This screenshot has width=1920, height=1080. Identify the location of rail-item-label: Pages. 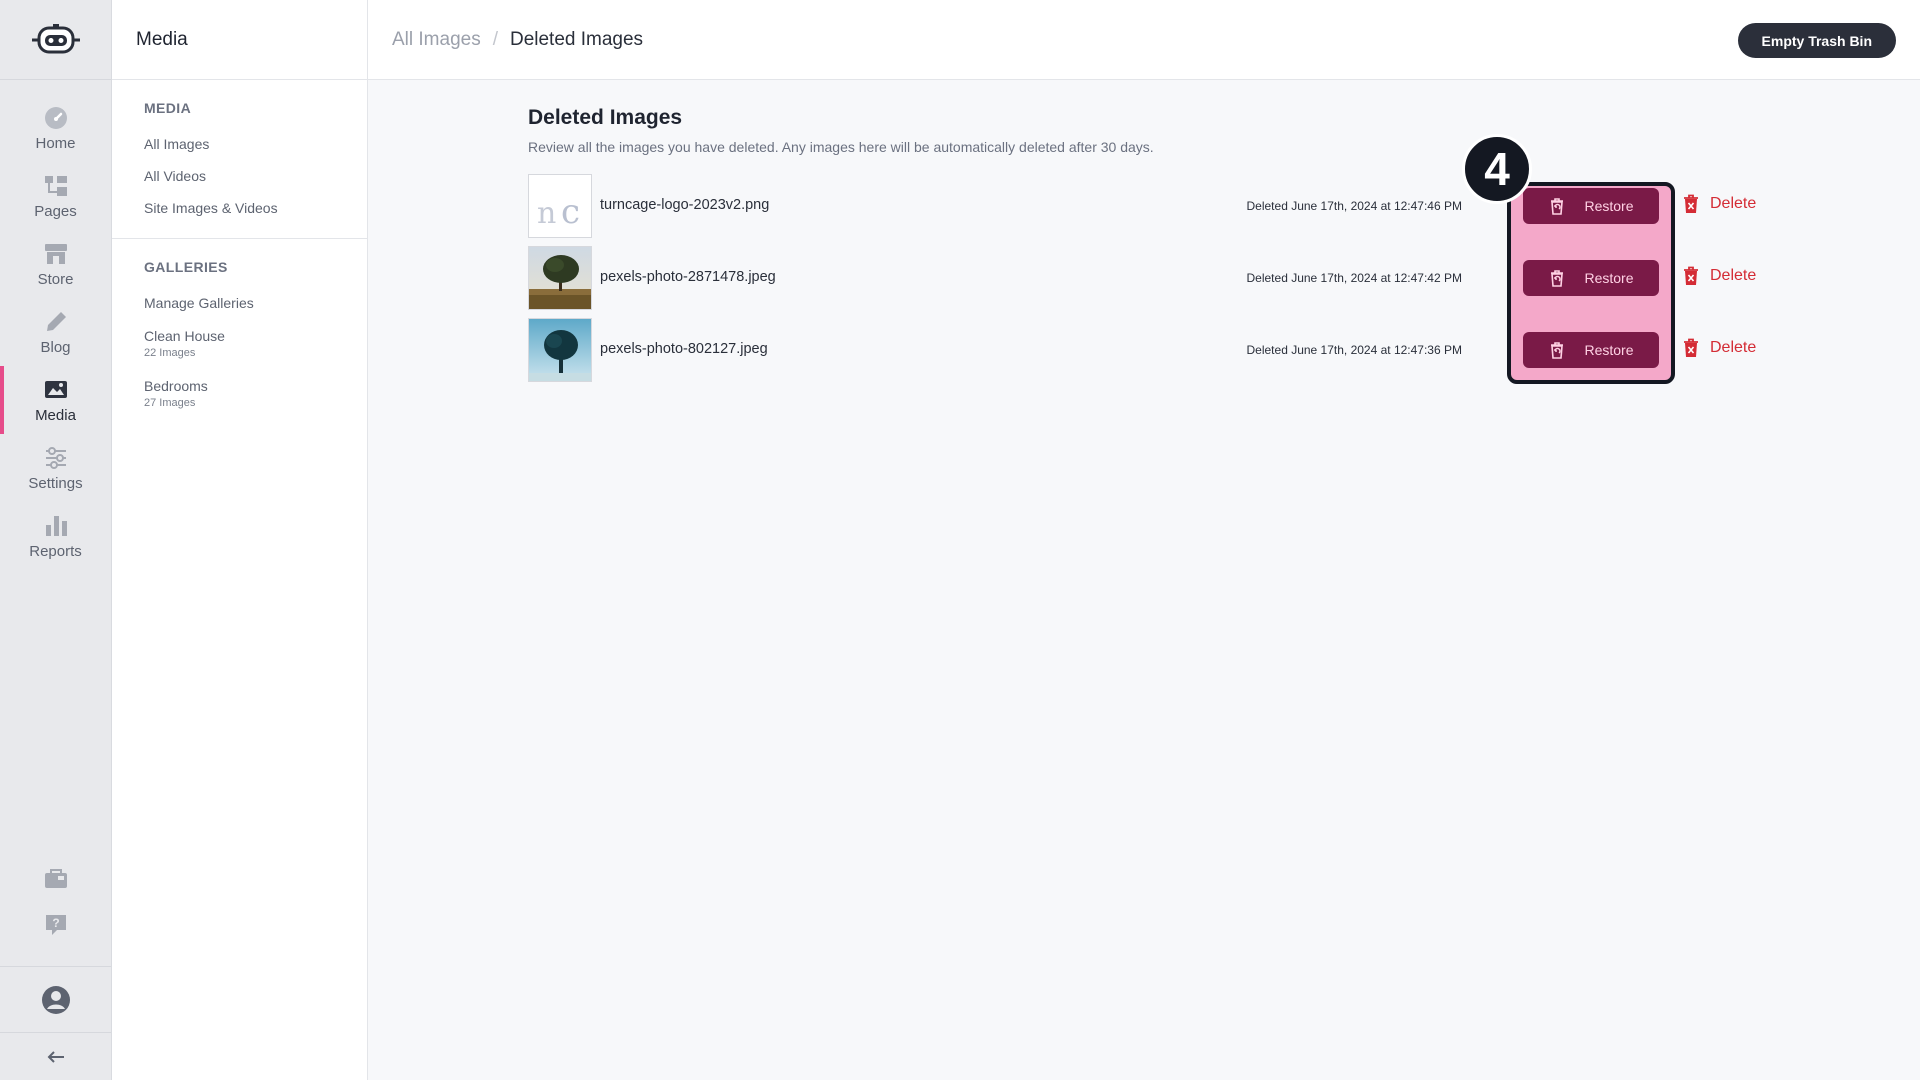
(55, 211).